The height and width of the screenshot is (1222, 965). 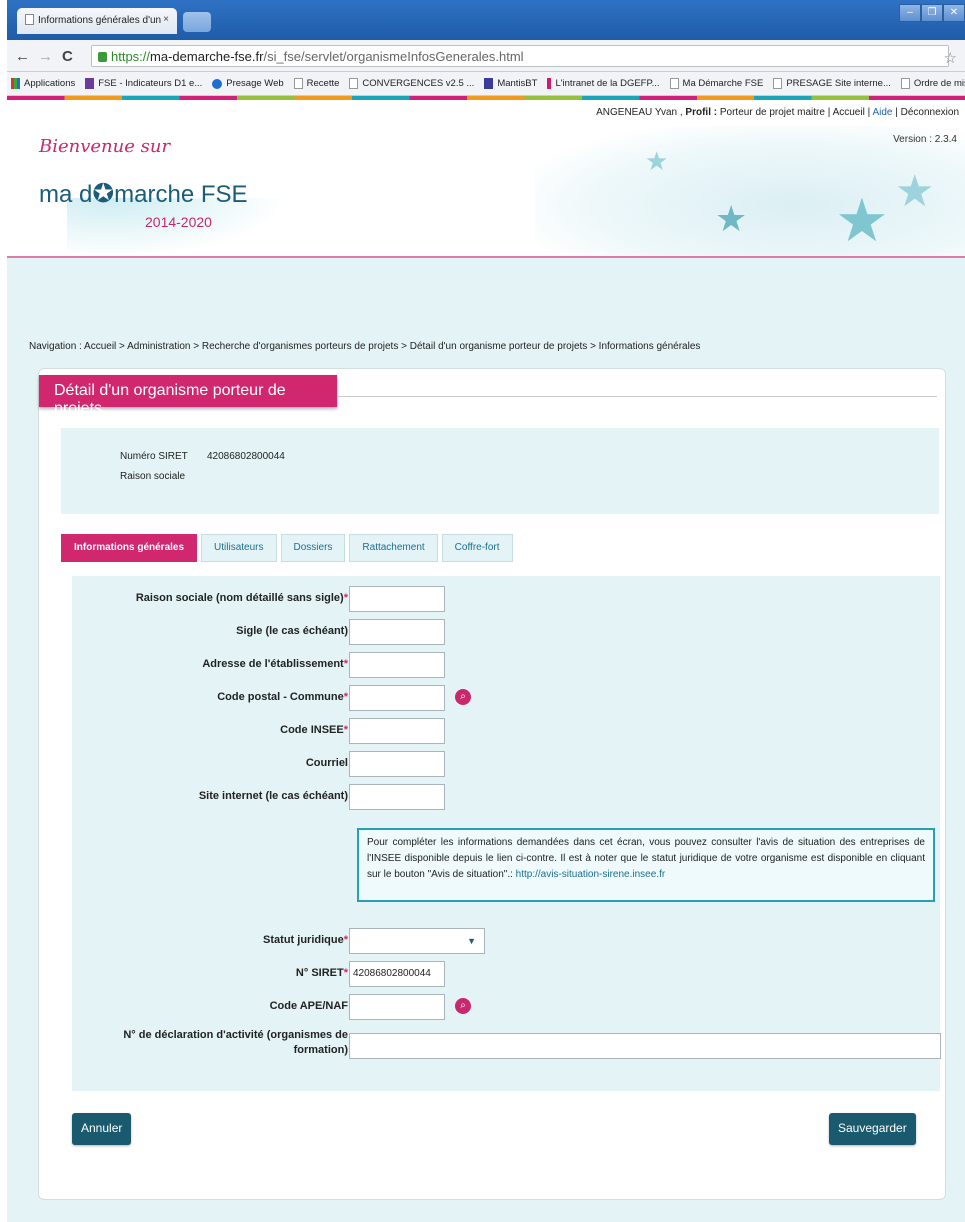 What do you see at coordinates (397, 731) in the screenshot?
I see `code-insee-input` at bounding box center [397, 731].